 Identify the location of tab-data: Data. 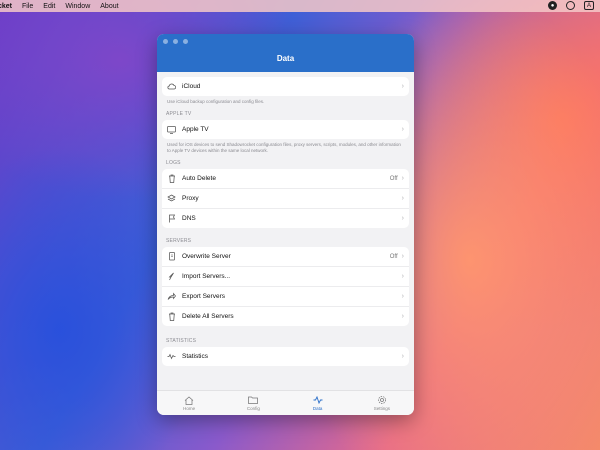
(318, 403).